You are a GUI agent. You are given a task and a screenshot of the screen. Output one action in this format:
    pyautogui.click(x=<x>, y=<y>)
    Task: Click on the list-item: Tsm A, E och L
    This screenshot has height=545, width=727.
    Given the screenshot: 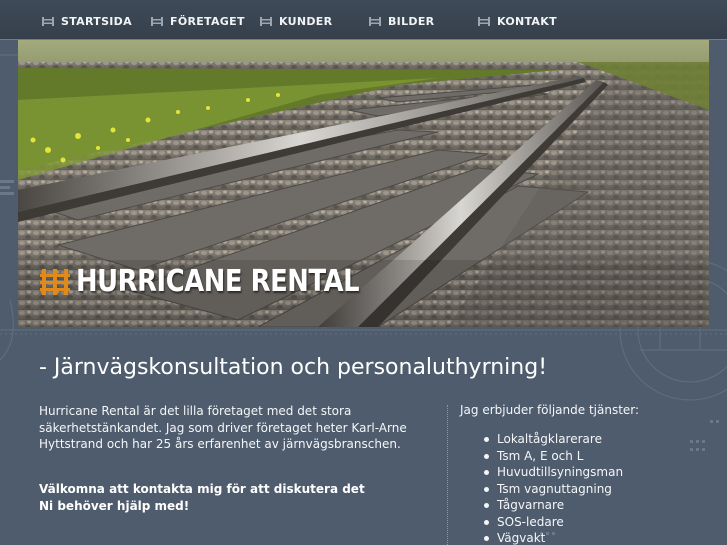 What is the action you would take?
    pyautogui.click(x=552, y=456)
    